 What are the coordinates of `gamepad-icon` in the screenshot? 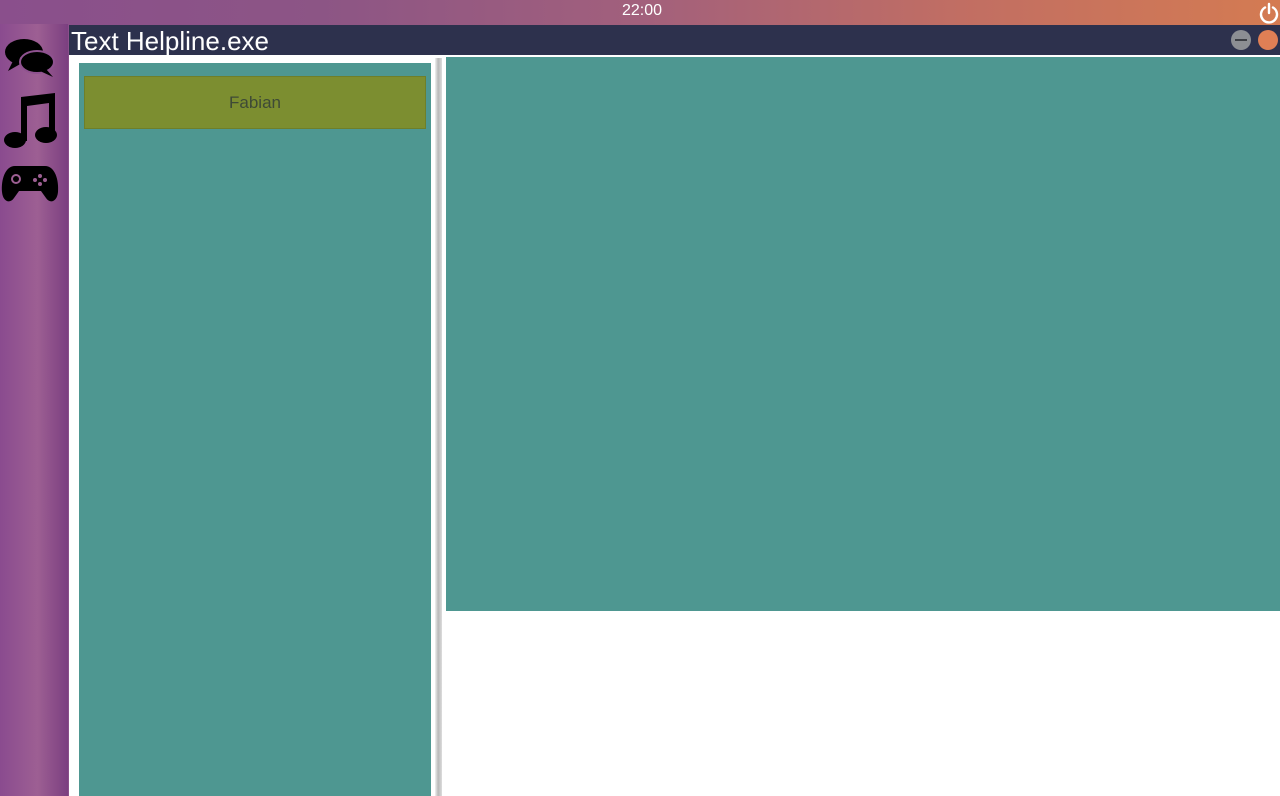 It's located at (30, 183).